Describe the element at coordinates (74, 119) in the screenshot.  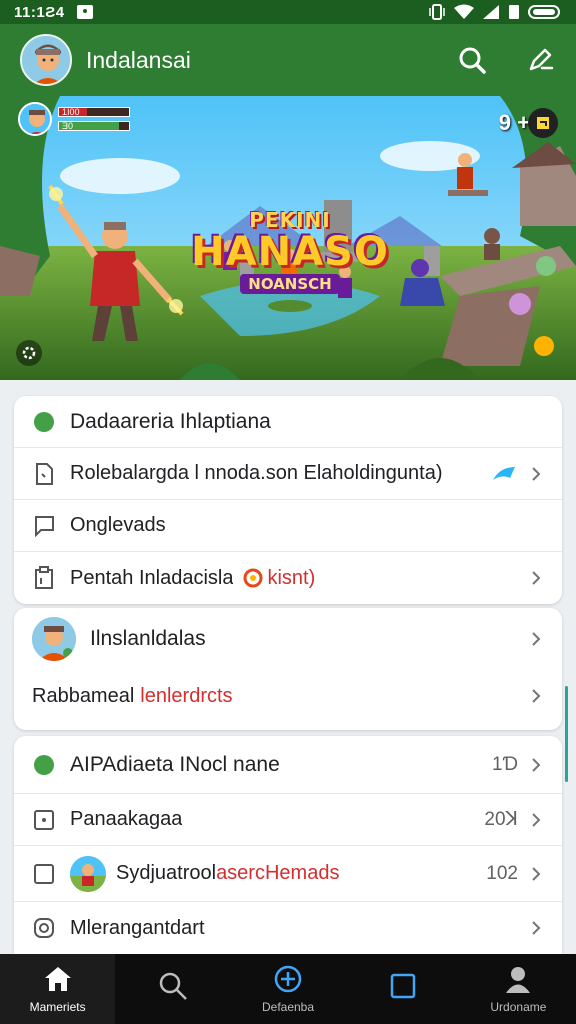
I see `banner-hud: 1I00 Ǝ0` at that location.